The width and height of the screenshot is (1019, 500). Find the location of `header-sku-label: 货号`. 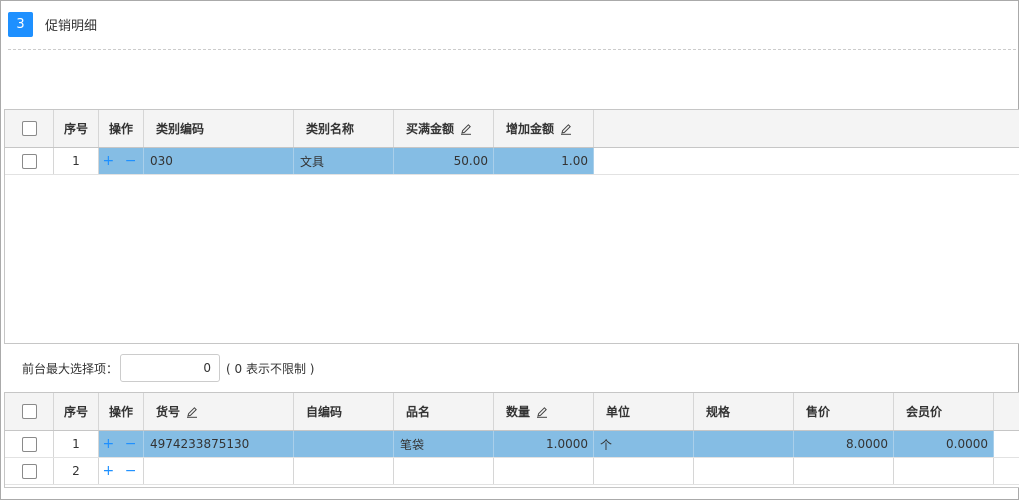

header-sku-label: 货号 is located at coordinates (168, 412).